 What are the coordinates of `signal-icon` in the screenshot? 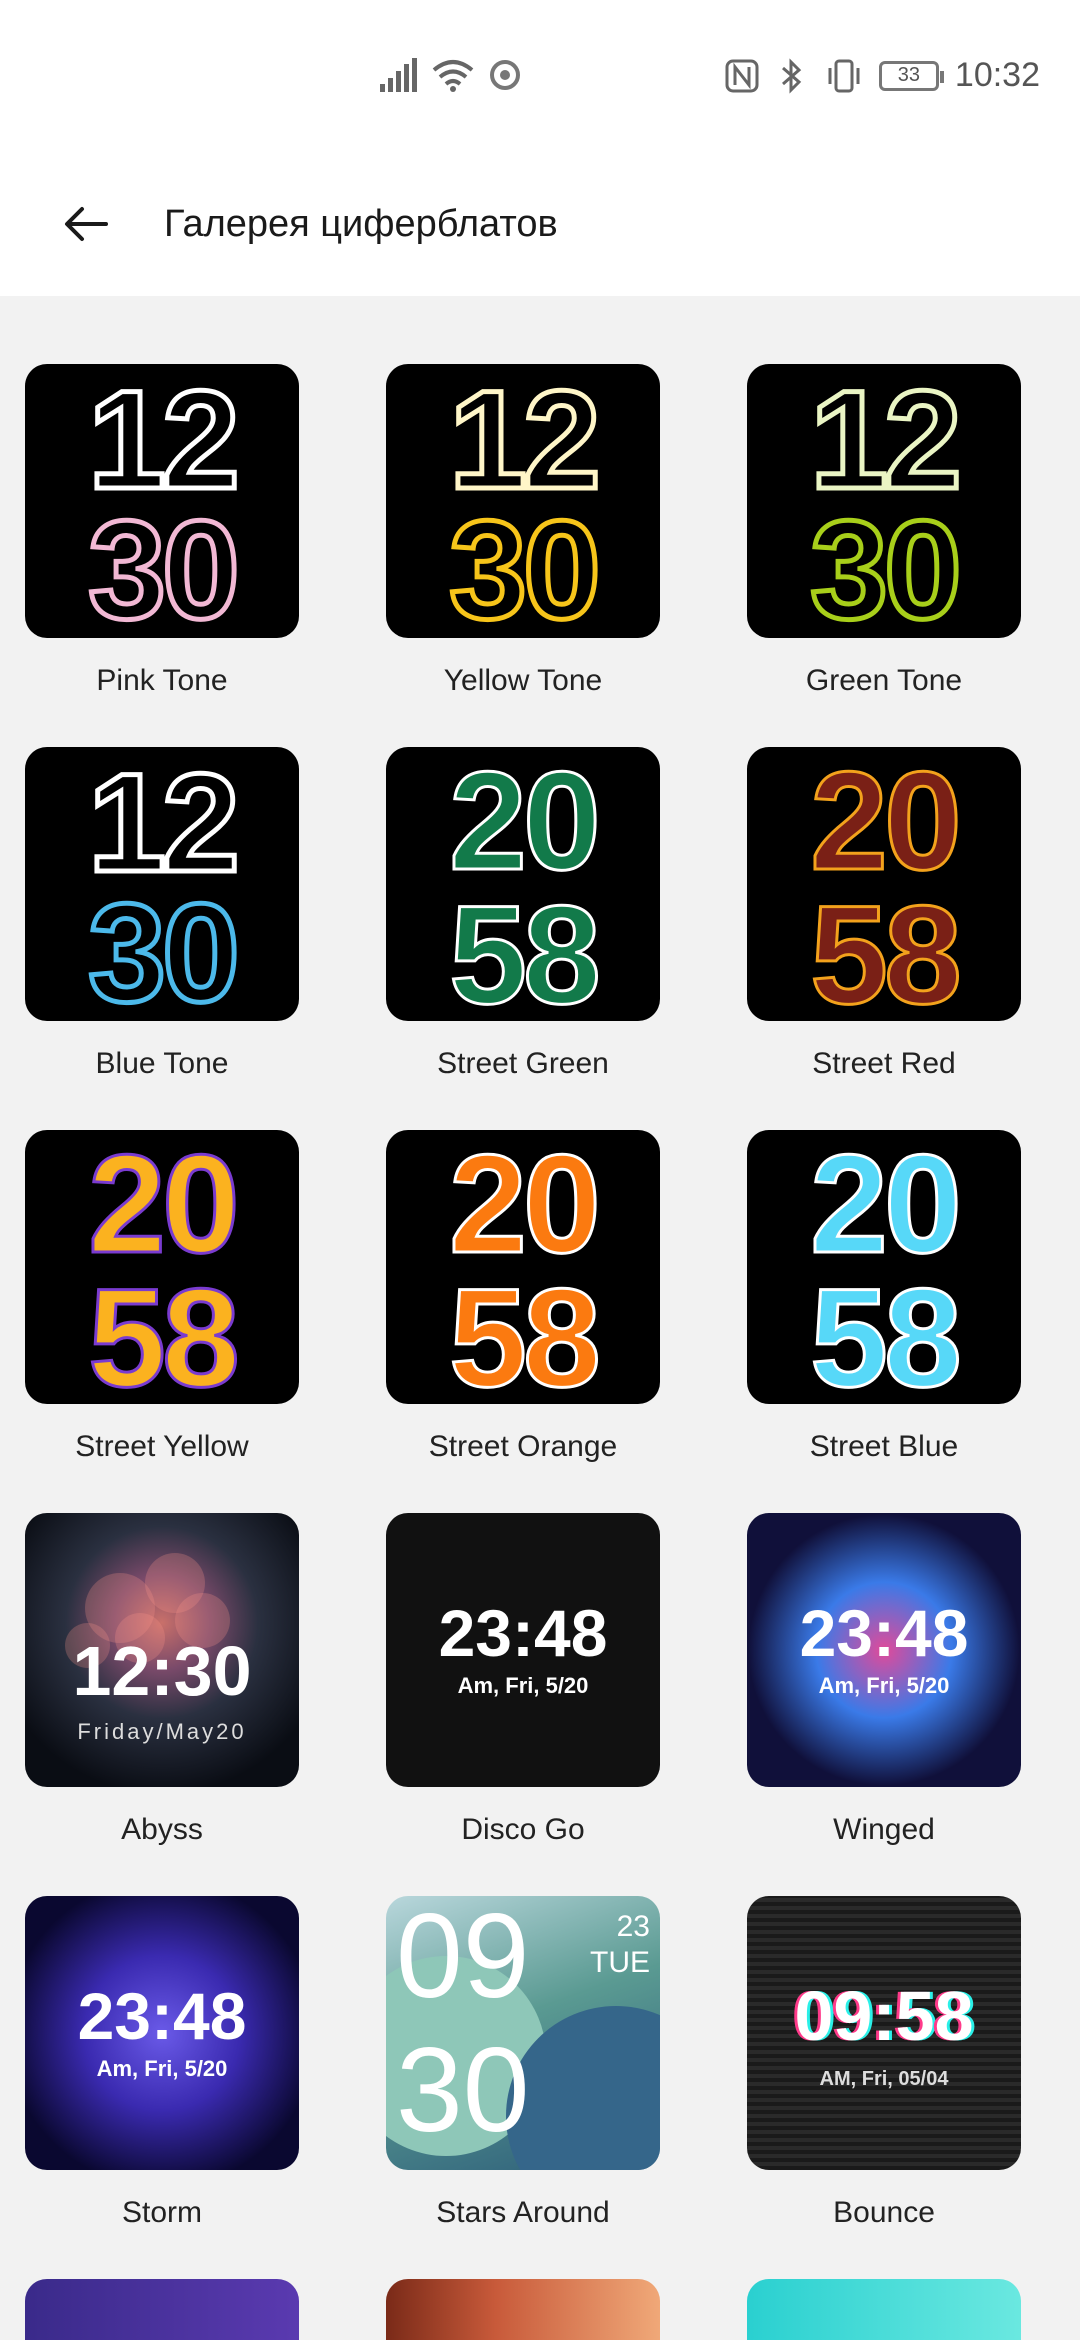 It's located at (398, 75).